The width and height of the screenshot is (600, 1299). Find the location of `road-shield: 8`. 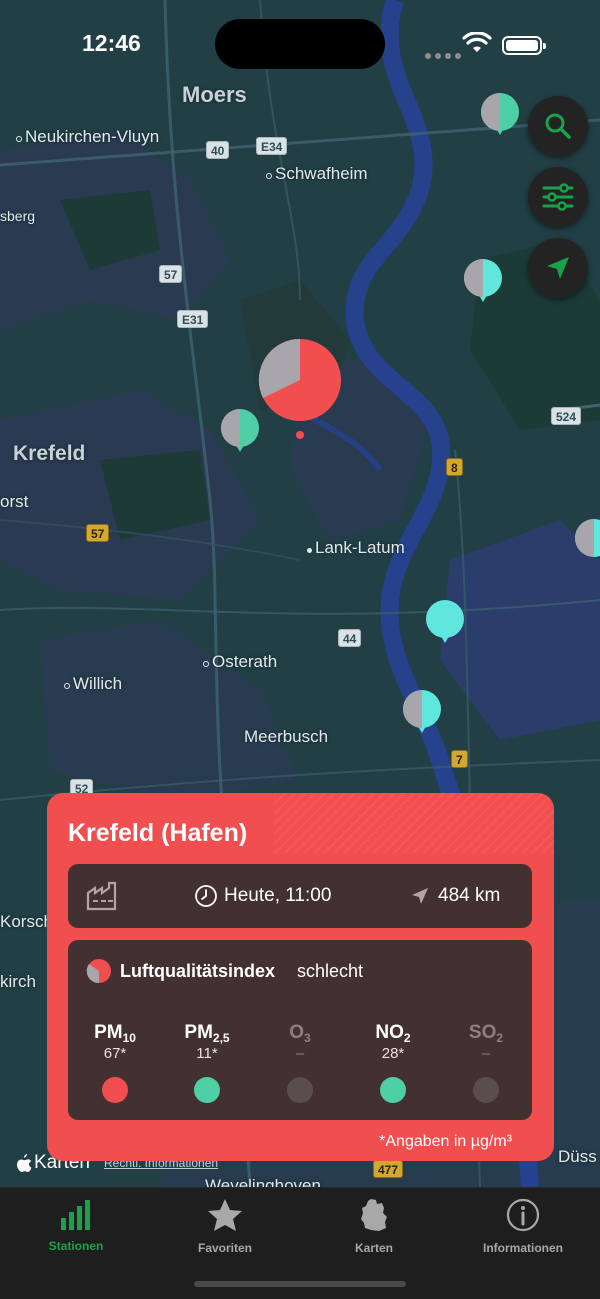

road-shield: 8 is located at coordinates (454, 467).